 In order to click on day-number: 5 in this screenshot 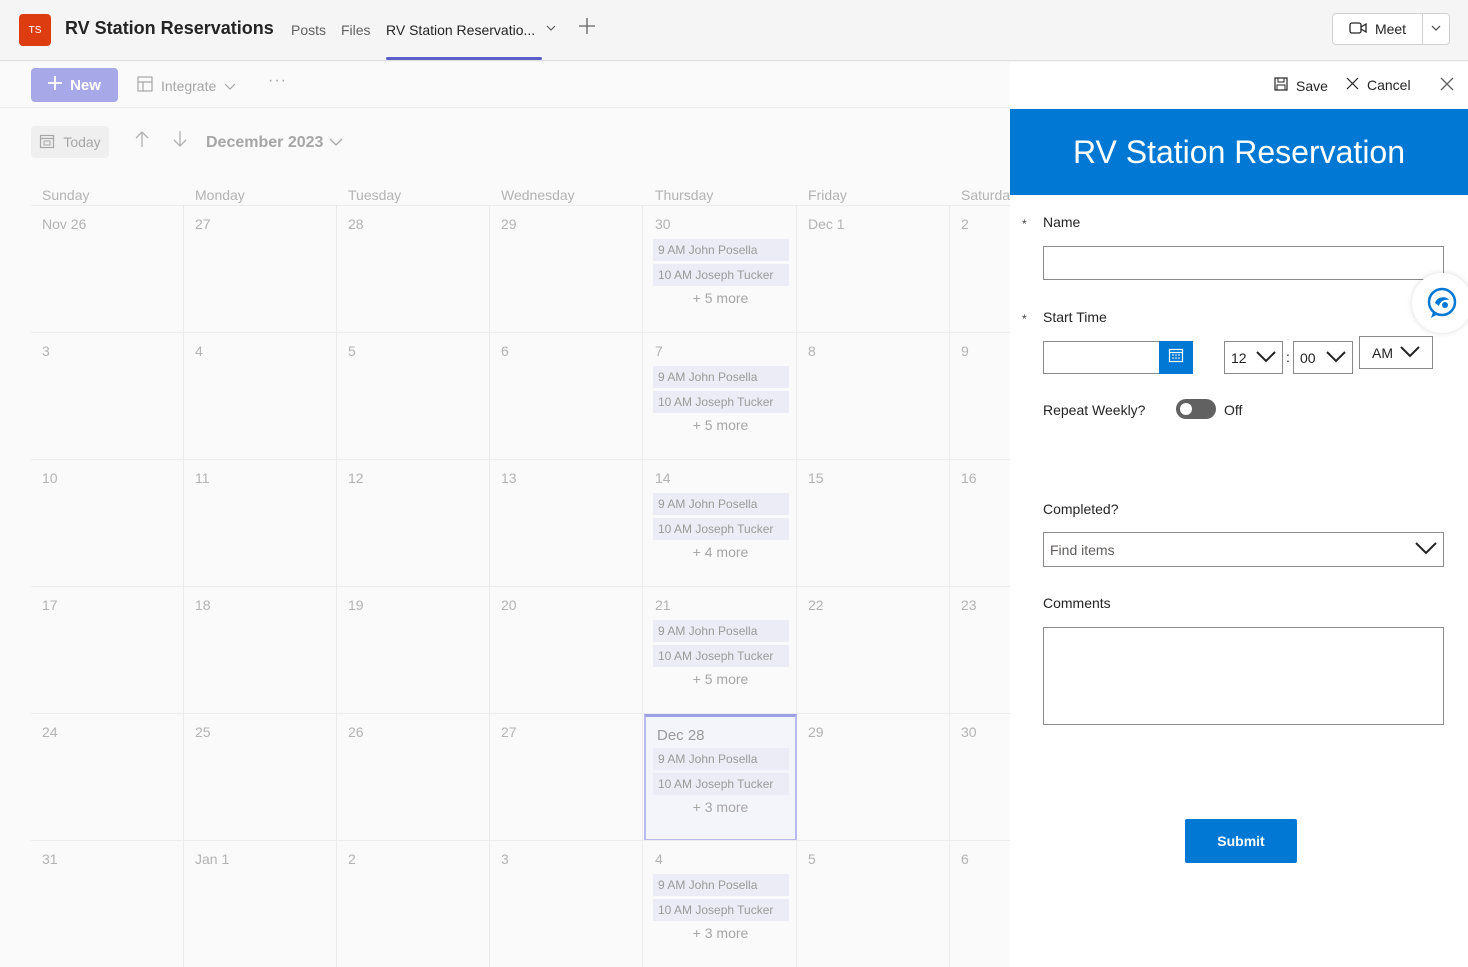, I will do `click(352, 351)`.